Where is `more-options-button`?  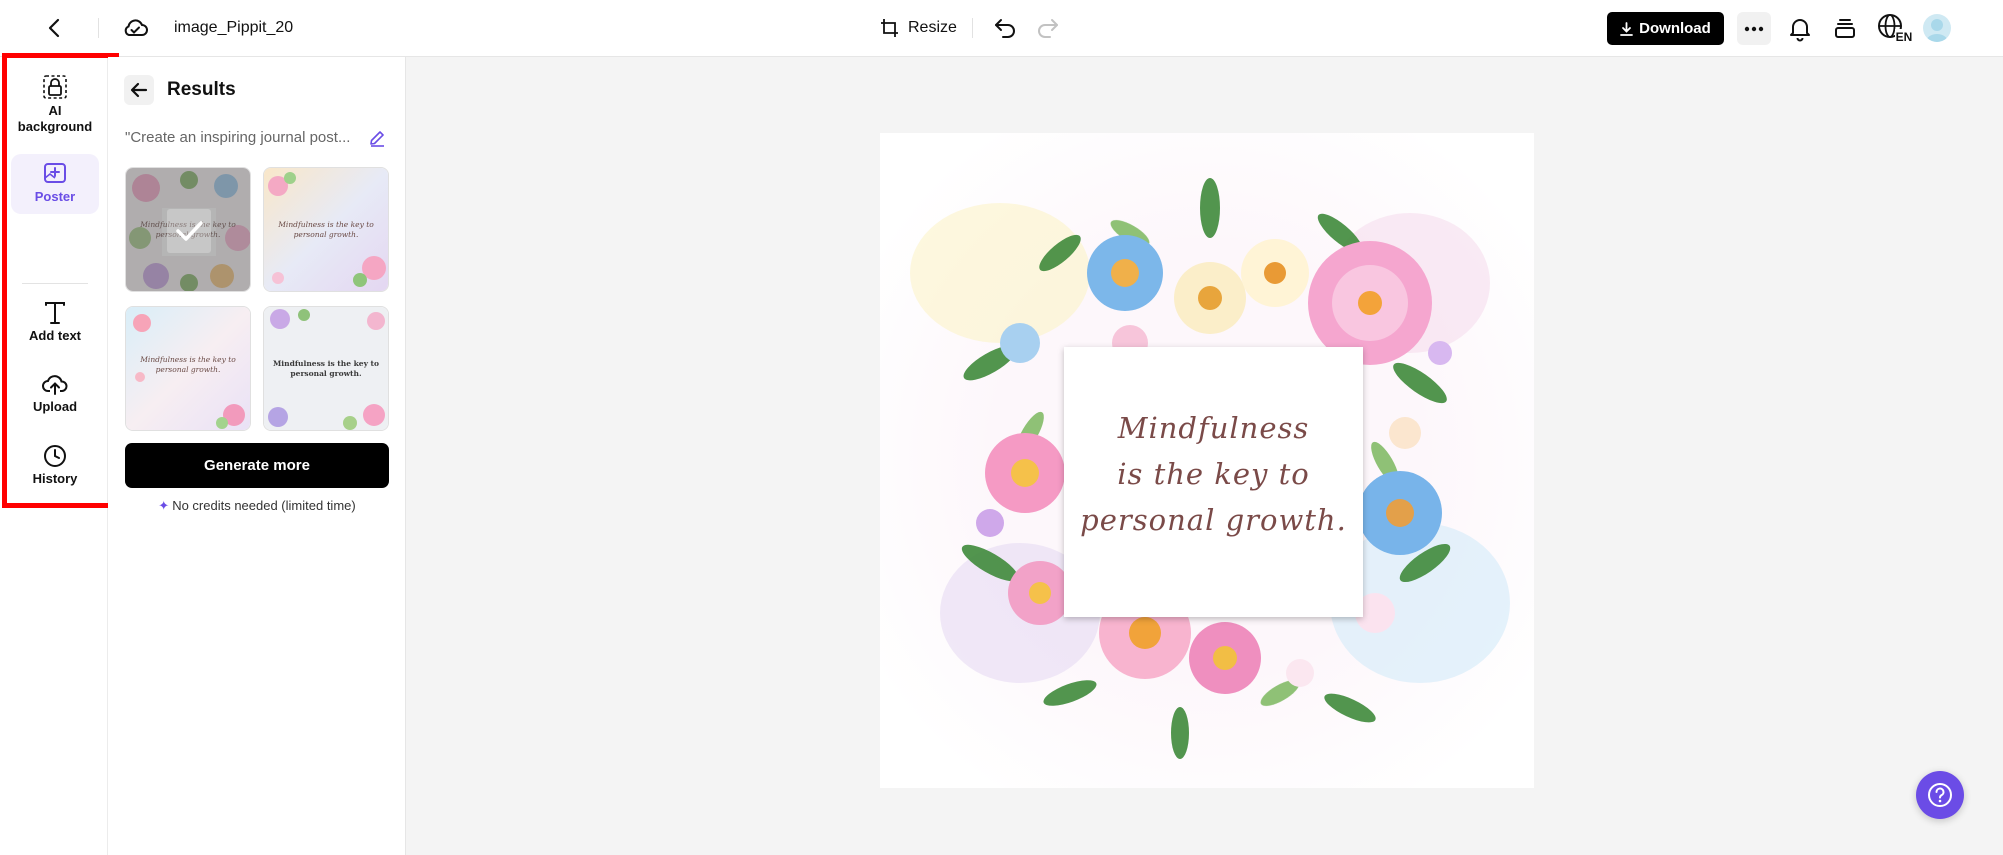 more-options-button is located at coordinates (1754, 28).